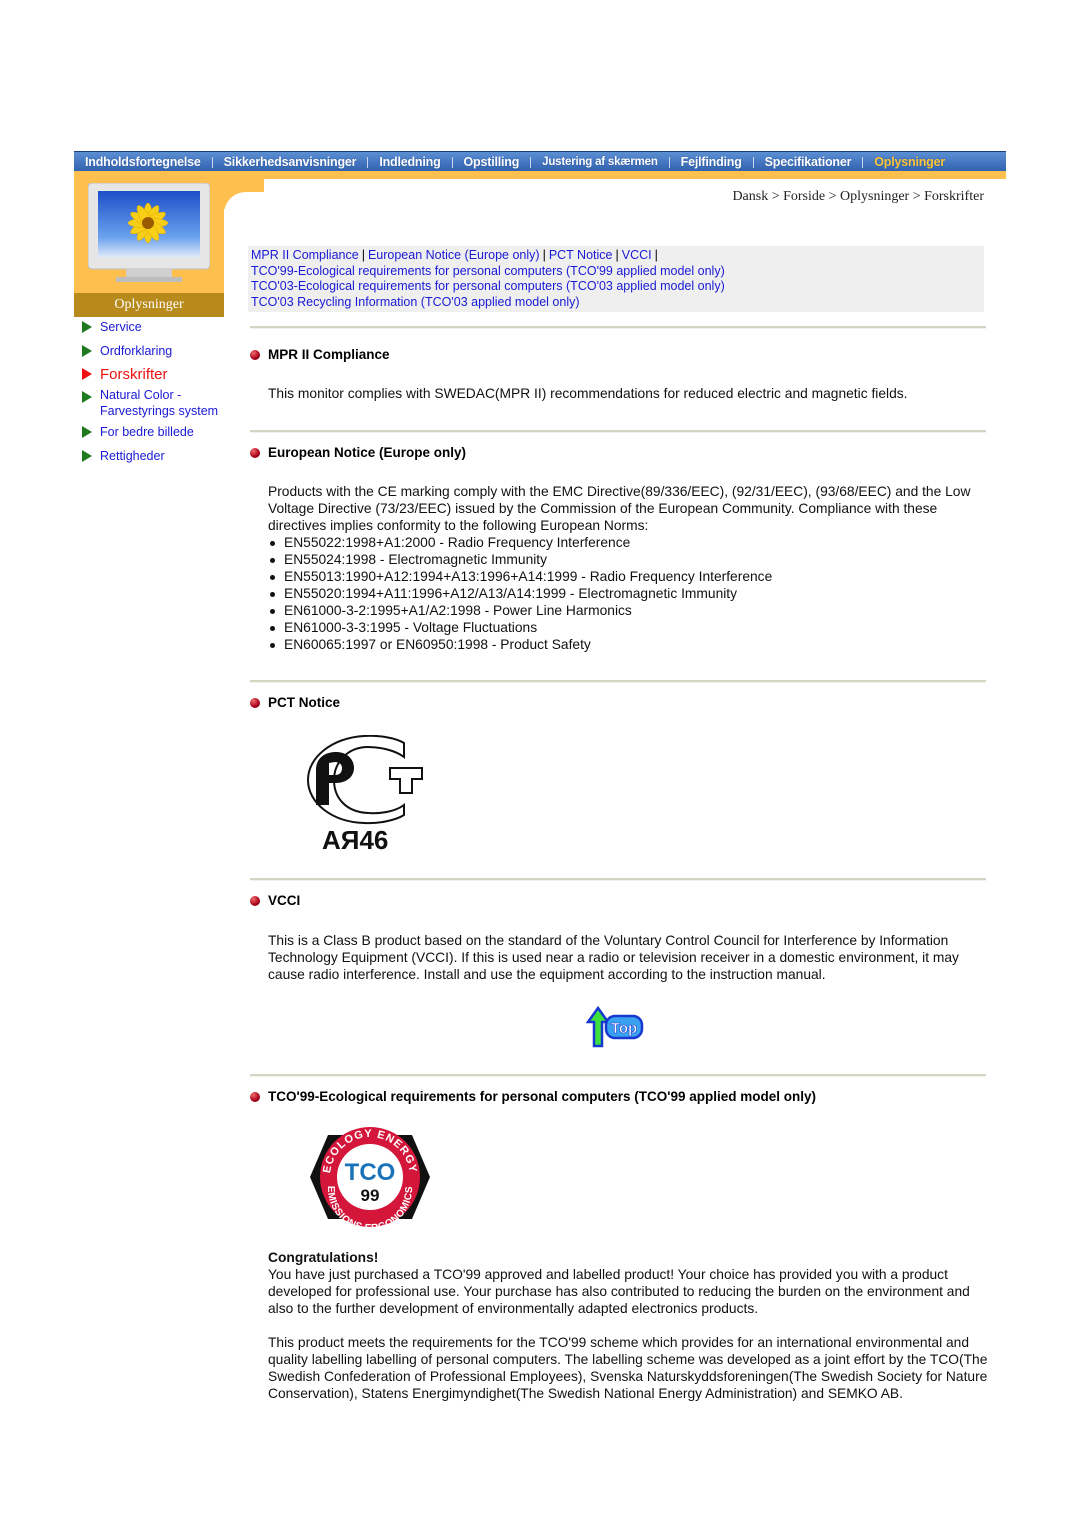 The width and height of the screenshot is (1080, 1528). Describe the element at coordinates (290, 162) in the screenshot. I see `nav-item-sikkerhedsanvisninger: Sikkerhedsanvisninger` at that location.